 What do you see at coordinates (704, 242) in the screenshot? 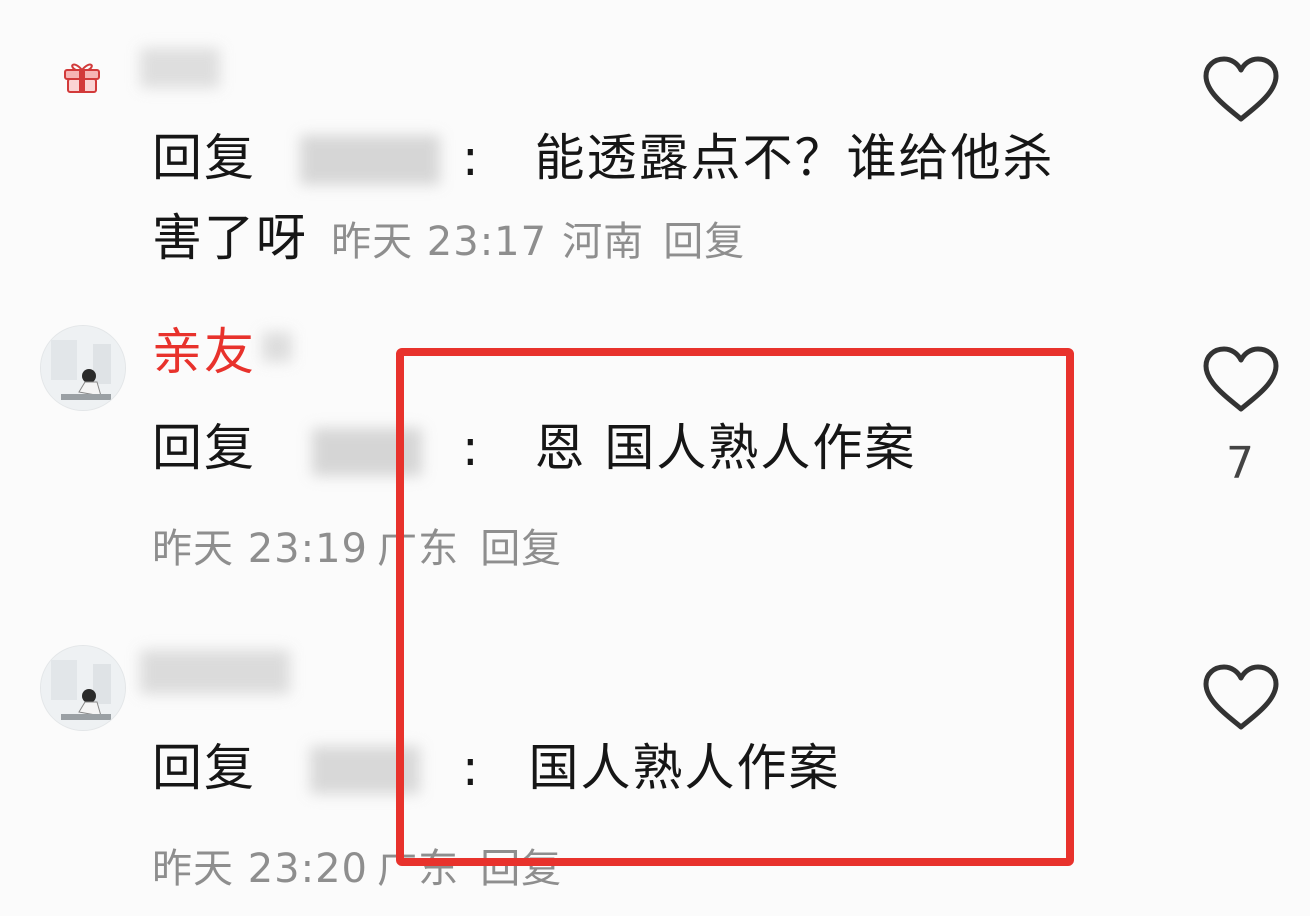
I see `reply-button: 回复` at bounding box center [704, 242].